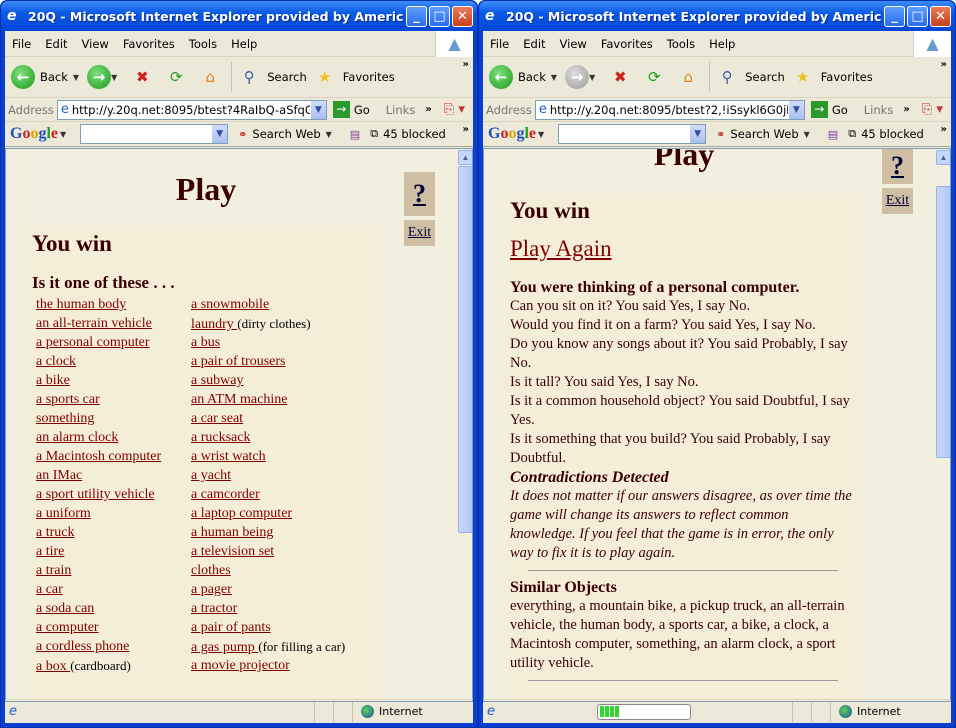 The image size is (956, 728). I want to click on guess-link: a rucksack, so click(220, 437).